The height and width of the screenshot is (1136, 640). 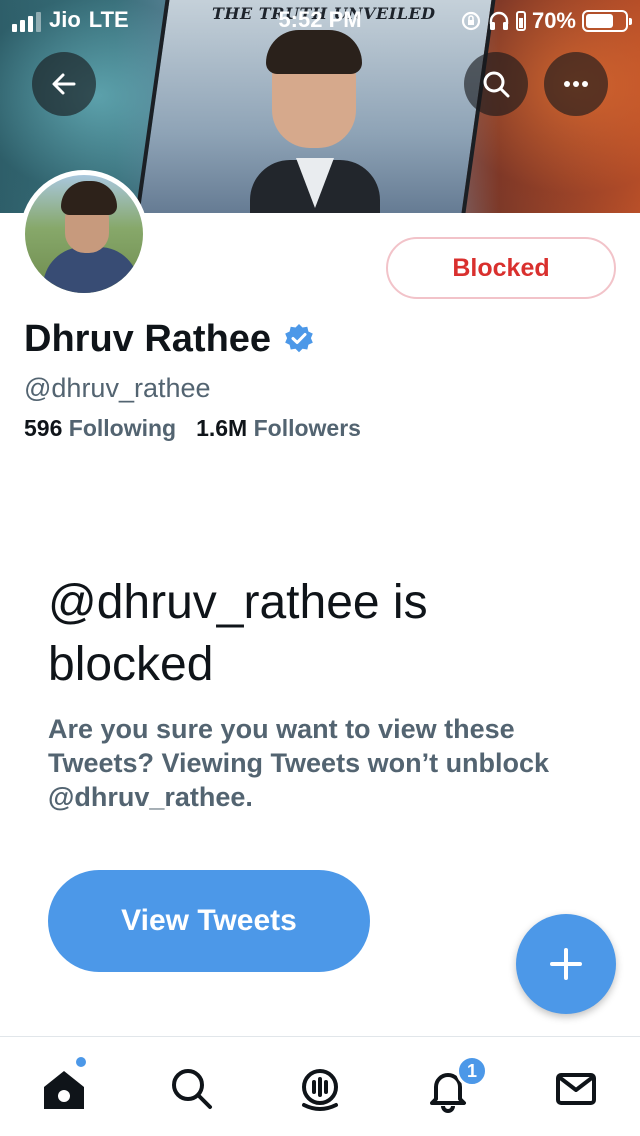 I want to click on following-label: Following, so click(x=122, y=428).